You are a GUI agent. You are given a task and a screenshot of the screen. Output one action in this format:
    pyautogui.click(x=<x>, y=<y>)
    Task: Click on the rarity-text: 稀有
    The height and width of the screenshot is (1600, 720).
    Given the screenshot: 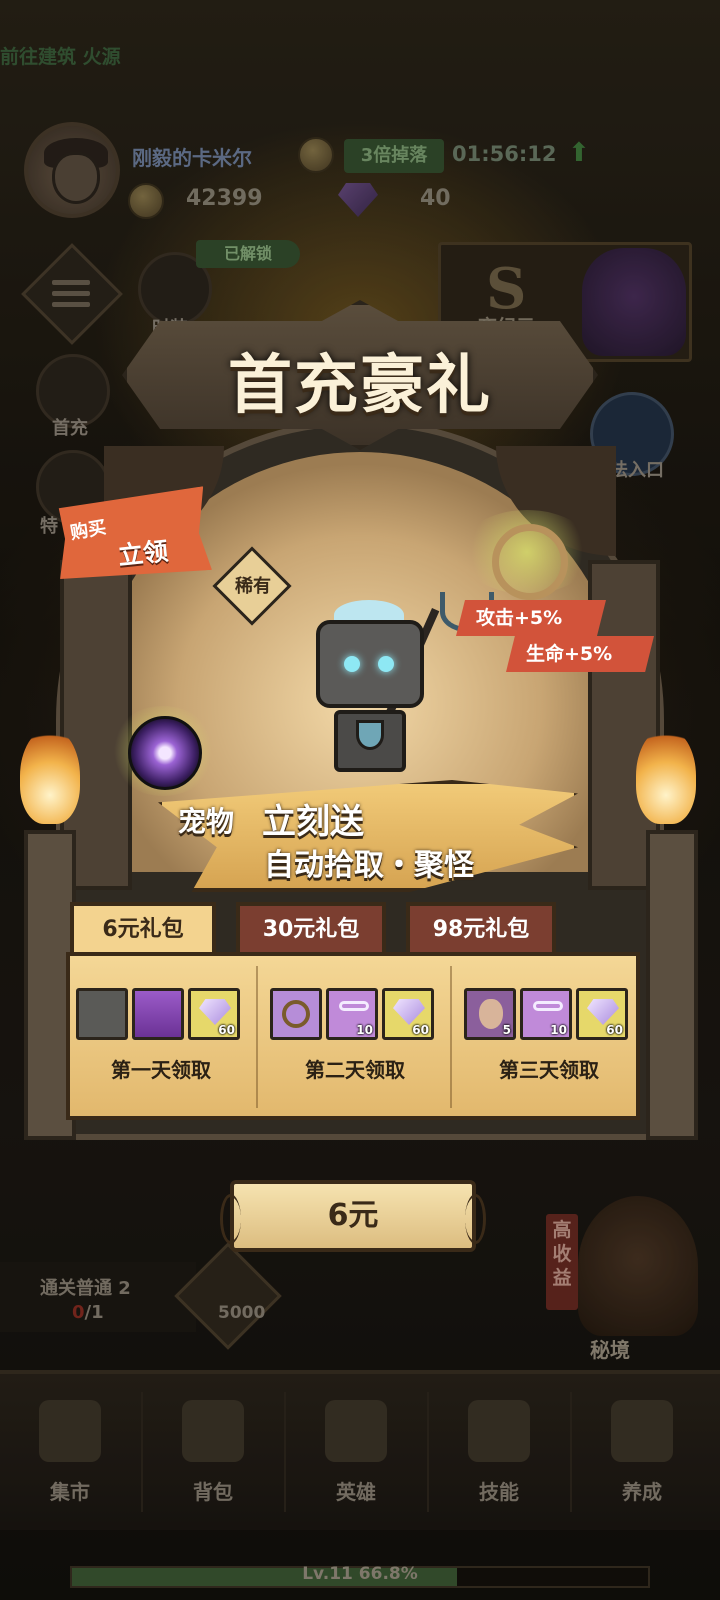 What is the action you would take?
    pyautogui.click(x=253, y=586)
    